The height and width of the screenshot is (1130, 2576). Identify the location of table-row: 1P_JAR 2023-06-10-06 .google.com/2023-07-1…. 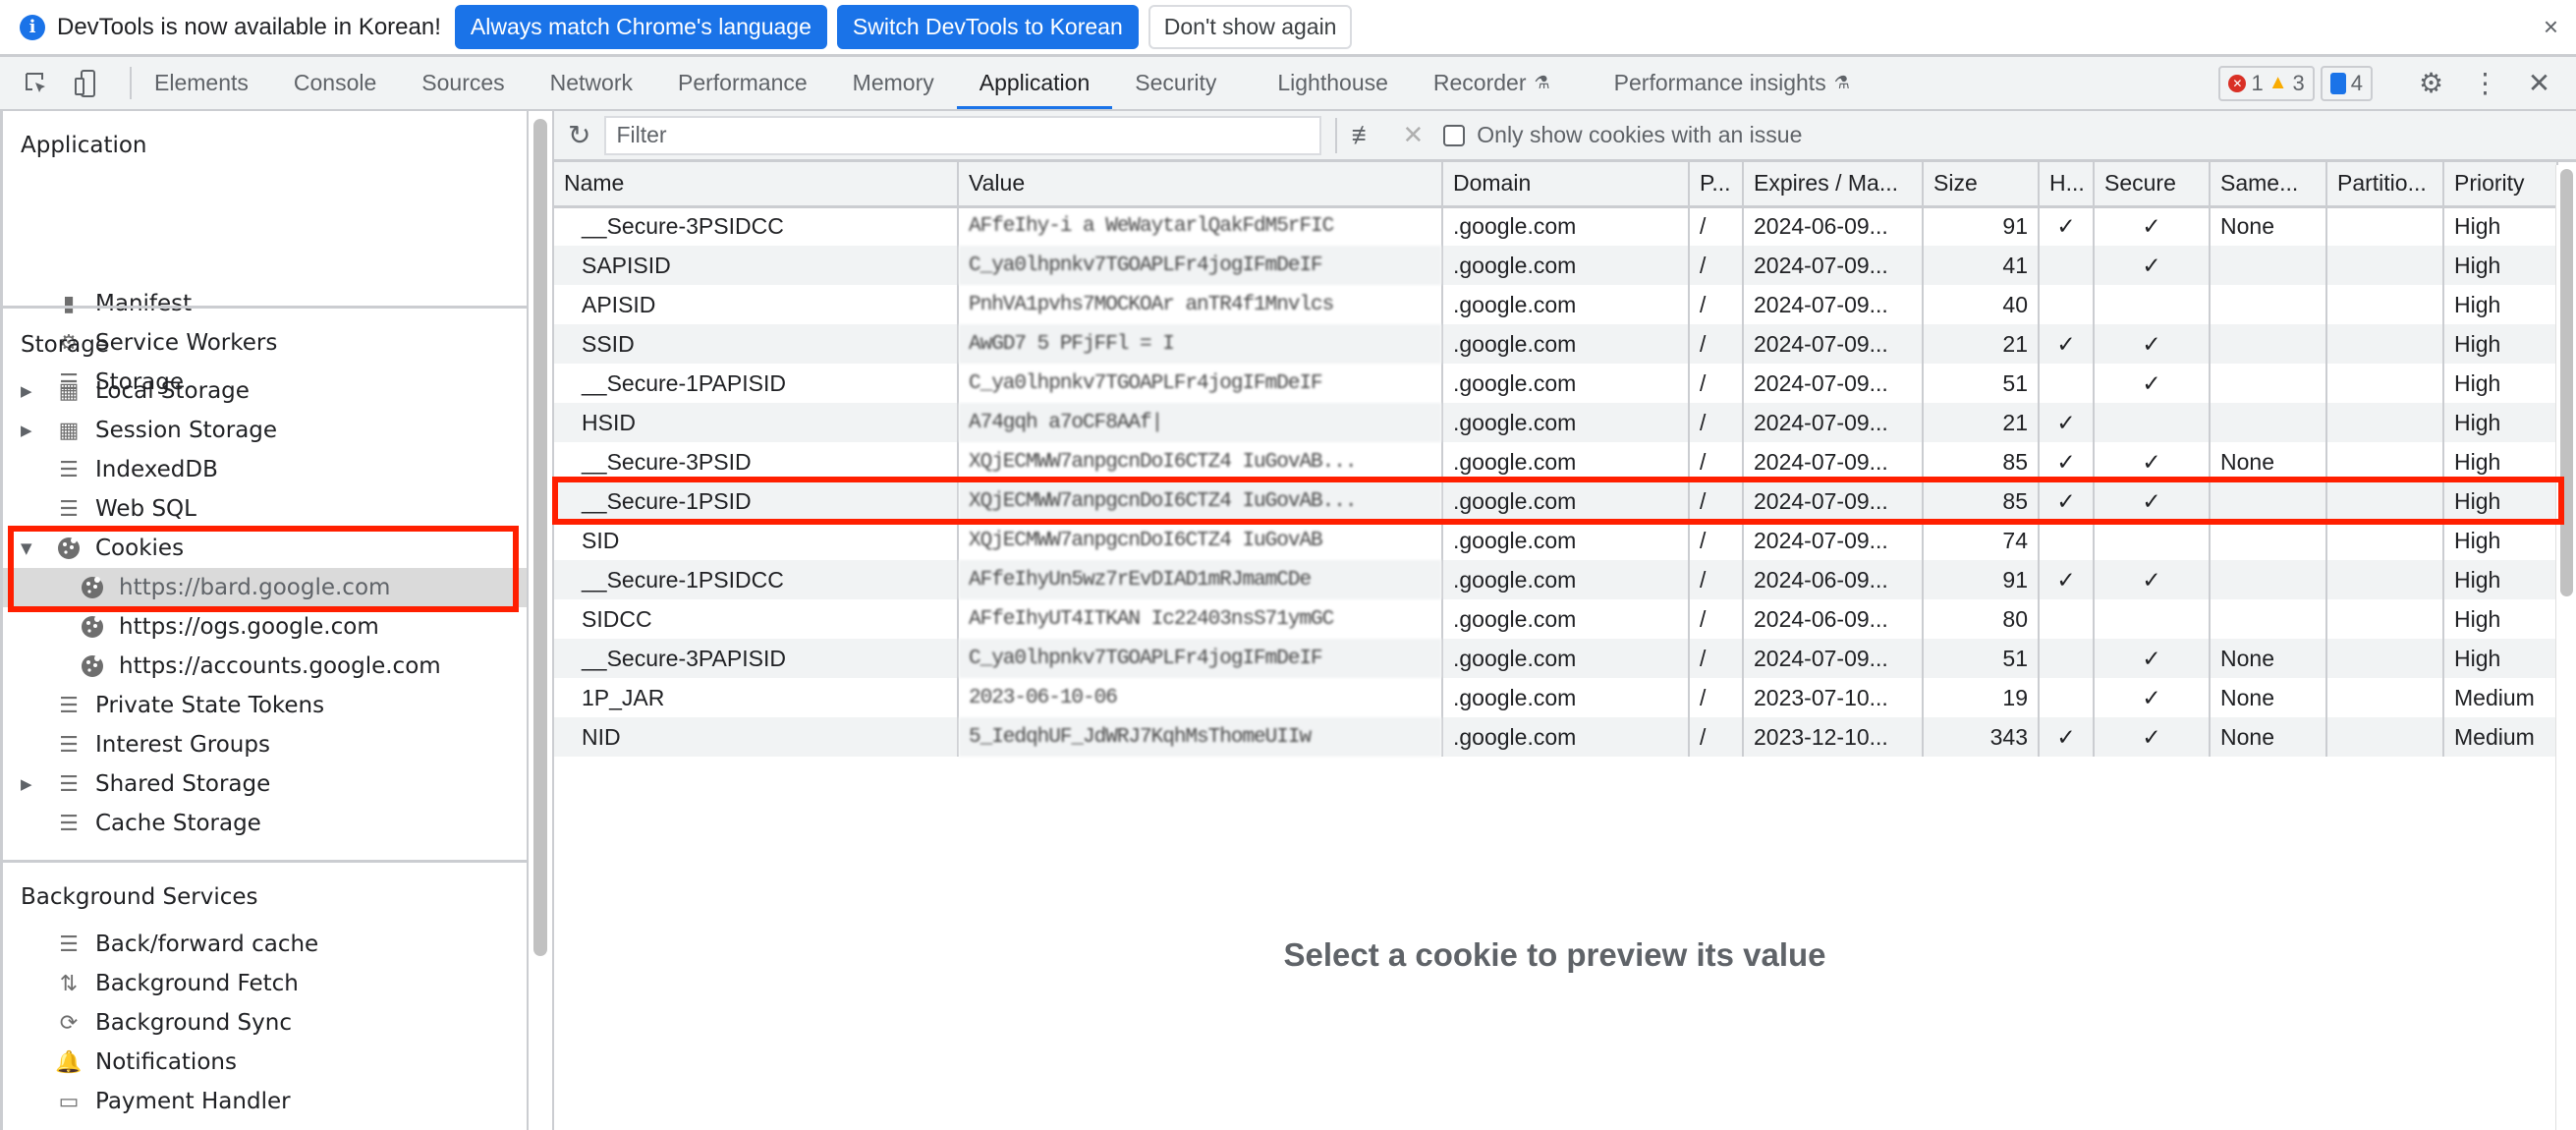
(1556, 697).